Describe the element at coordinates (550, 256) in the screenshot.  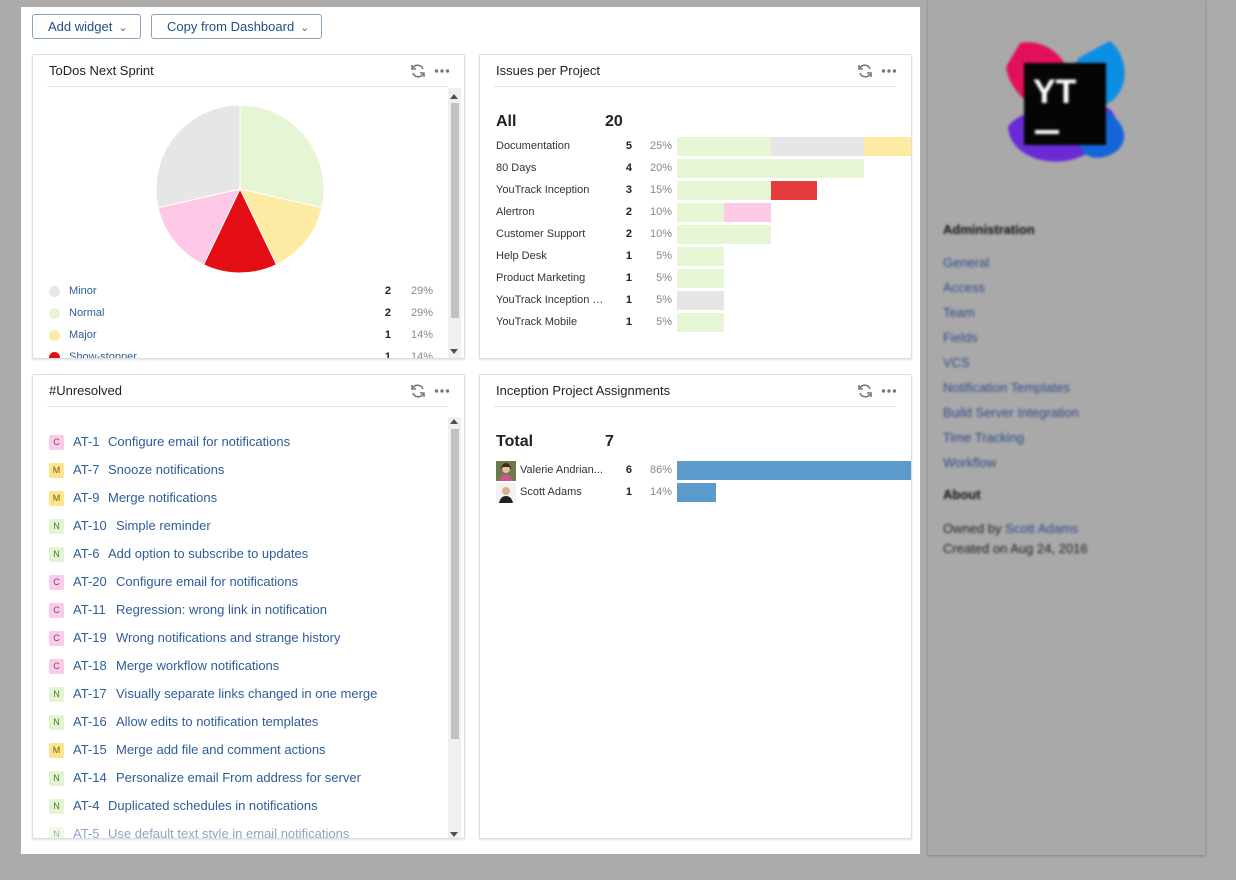
I see `project-name: Help Desk` at that location.